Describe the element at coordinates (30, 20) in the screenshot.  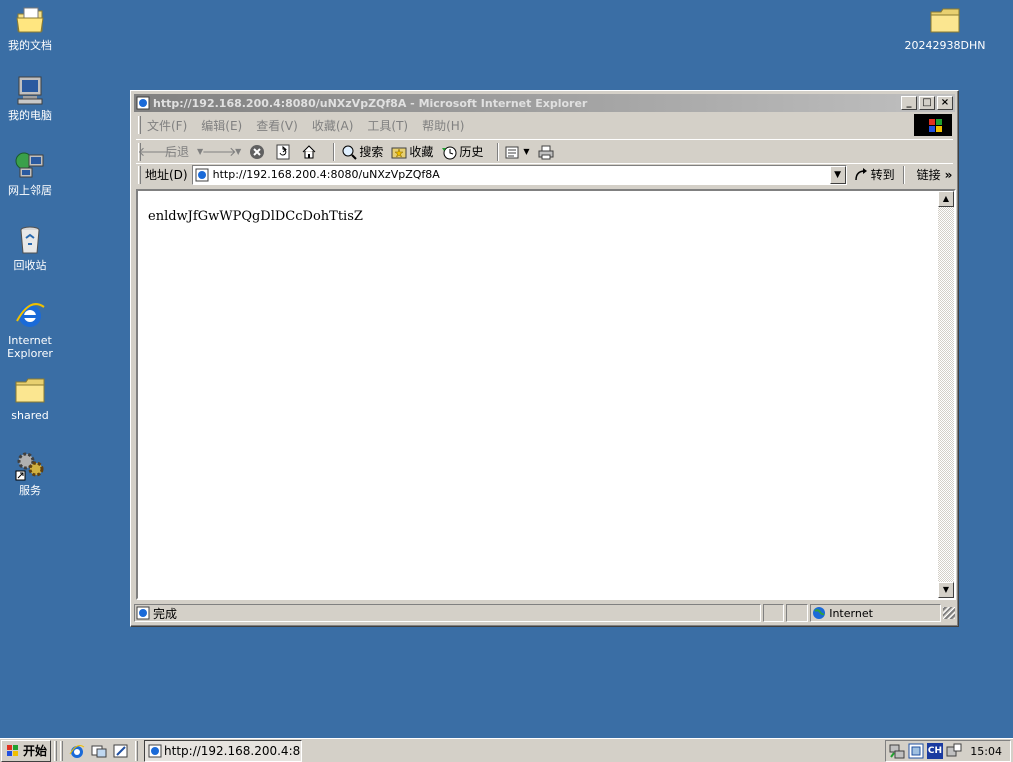
I see `my-documents-icon` at that location.